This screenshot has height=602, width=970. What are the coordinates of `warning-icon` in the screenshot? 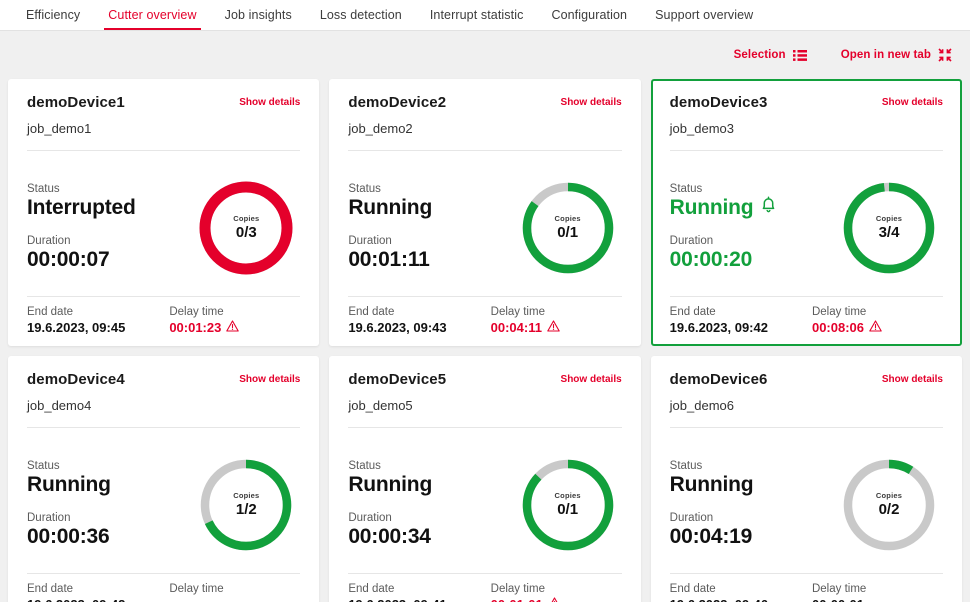 It's located at (554, 599).